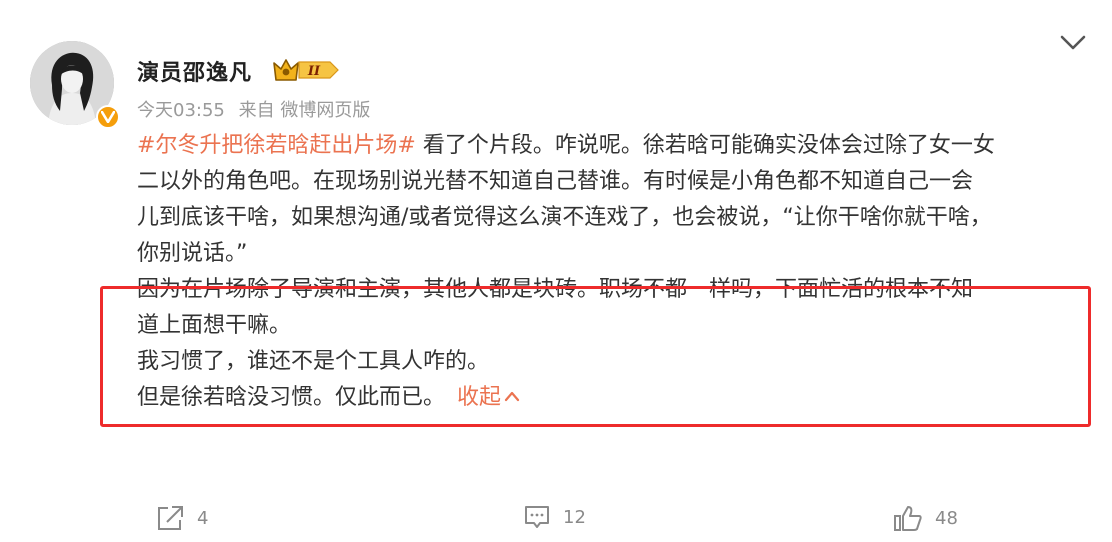  What do you see at coordinates (170, 518) in the screenshot?
I see `share-icon` at bounding box center [170, 518].